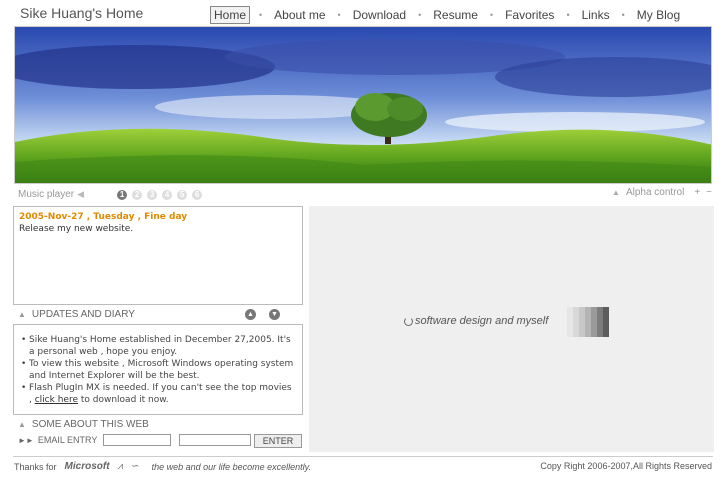  I want to click on loader: software design and myself, so click(476, 321).